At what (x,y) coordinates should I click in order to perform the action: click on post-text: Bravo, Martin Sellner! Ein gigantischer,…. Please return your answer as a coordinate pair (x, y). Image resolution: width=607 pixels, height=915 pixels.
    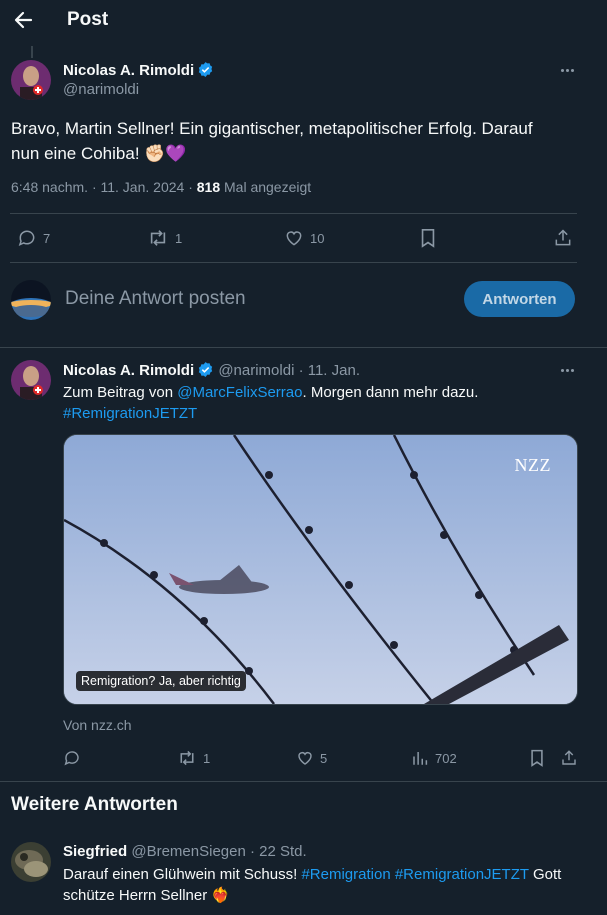
    Looking at the image, I should click on (272, 141).